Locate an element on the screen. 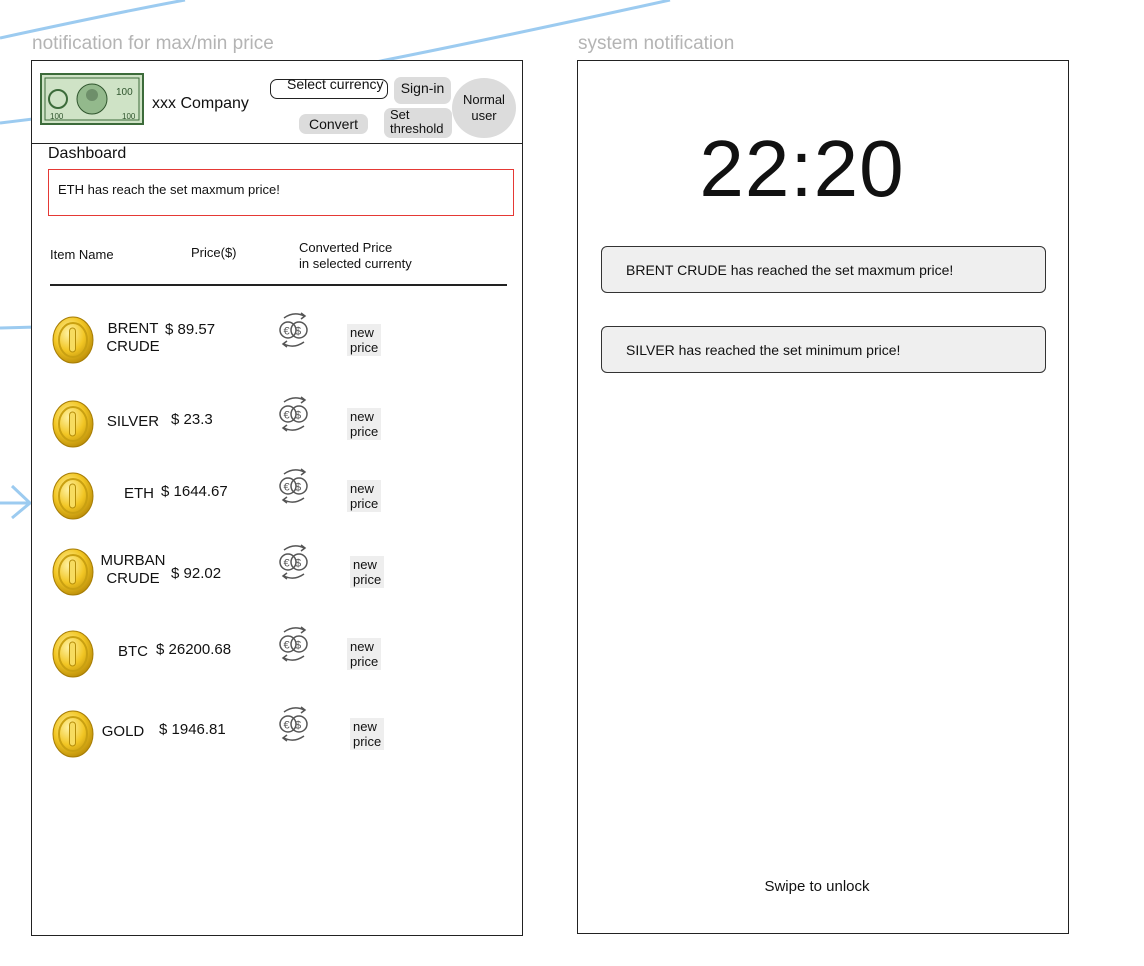 Image resolution: width=1144 pixels, height=966 pixels. set-threshold-button: Set threshold is located at coordinates (418, 123).